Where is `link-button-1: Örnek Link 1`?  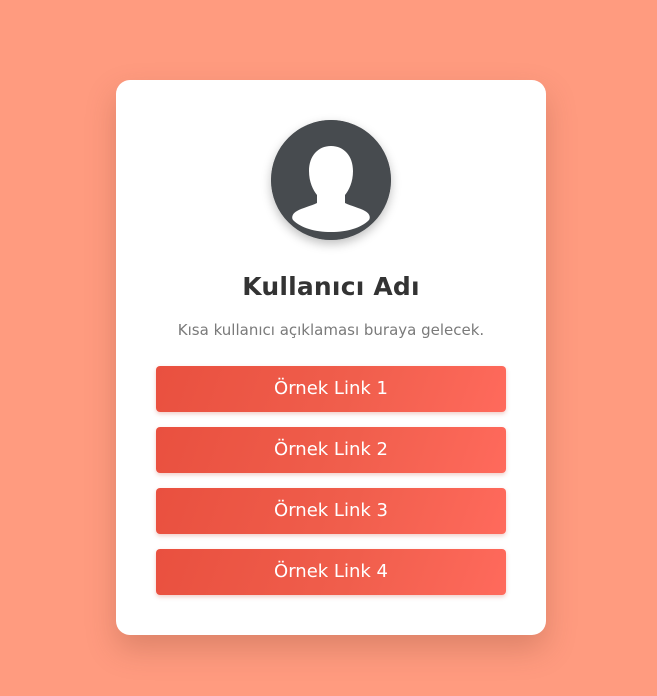
link-button-1: Örnek Link 1 is located at coordinates (331, 389).